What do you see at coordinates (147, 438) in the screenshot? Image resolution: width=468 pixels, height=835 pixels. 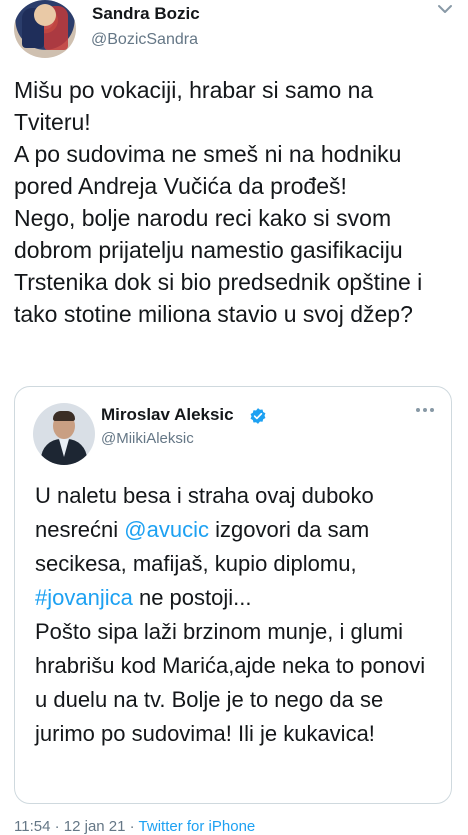 I see `quoted-author-handle: @MiikiAleksic` at bounding box center [147, 438].